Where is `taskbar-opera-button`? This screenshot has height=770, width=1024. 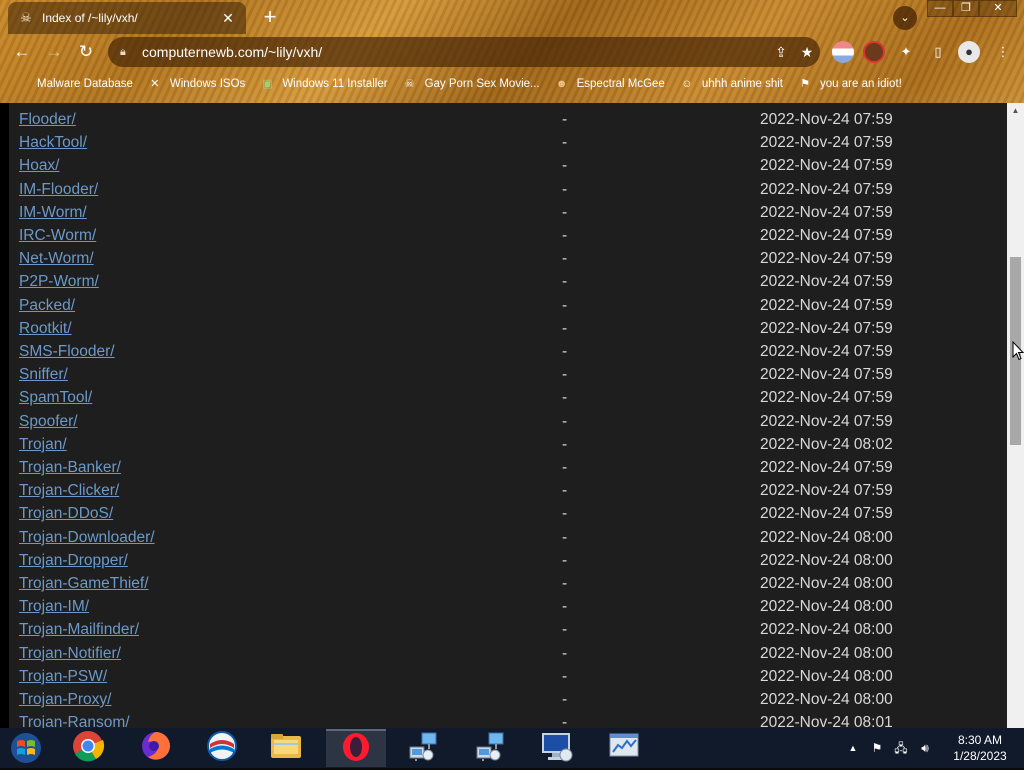
taskbar-opera-button is located at coordinates (356, 748).